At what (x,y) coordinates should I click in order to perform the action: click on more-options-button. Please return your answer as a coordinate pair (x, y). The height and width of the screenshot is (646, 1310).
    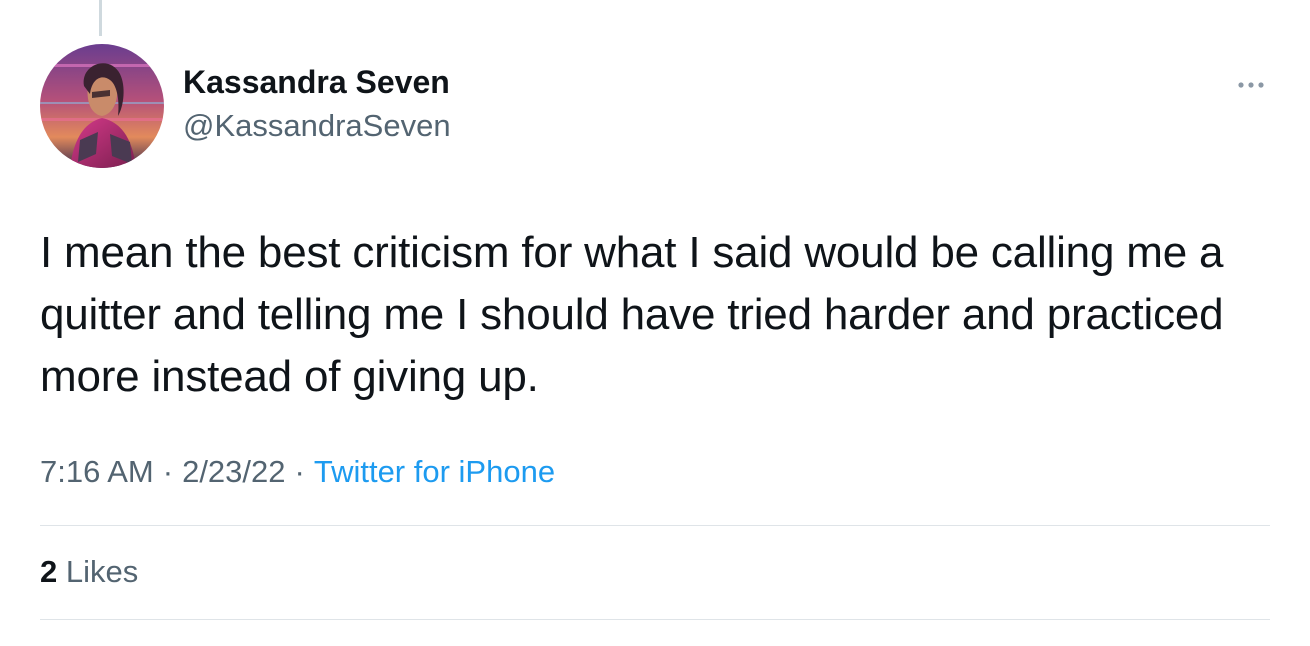
    Looking at the image, I should click on (1252, 85).